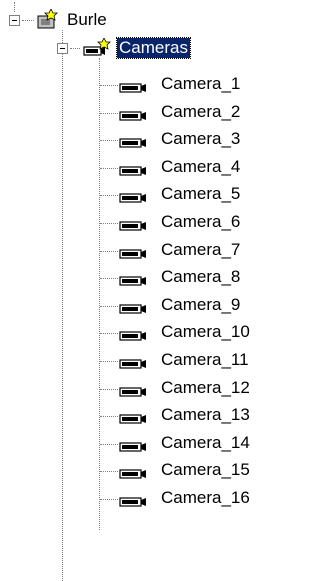 The width and height of the screenshot is (320, 581). What do you see at coordinates (205, 470) in the screenshot?
I see `camera-item-label: Camera_15` at bounding box center [205, 470].